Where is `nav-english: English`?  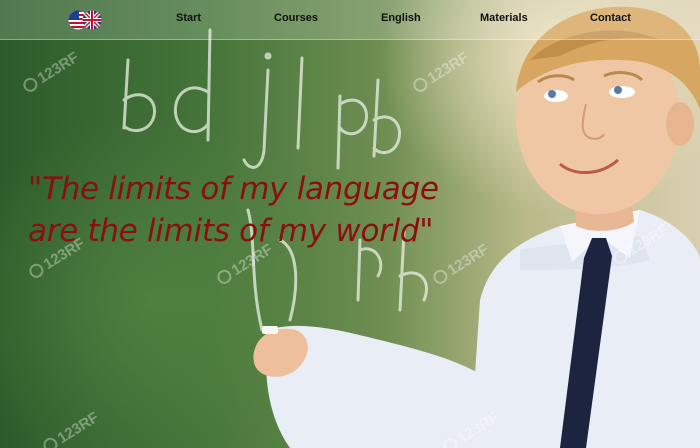 nav-english: English is located at coordinates (401, 18).